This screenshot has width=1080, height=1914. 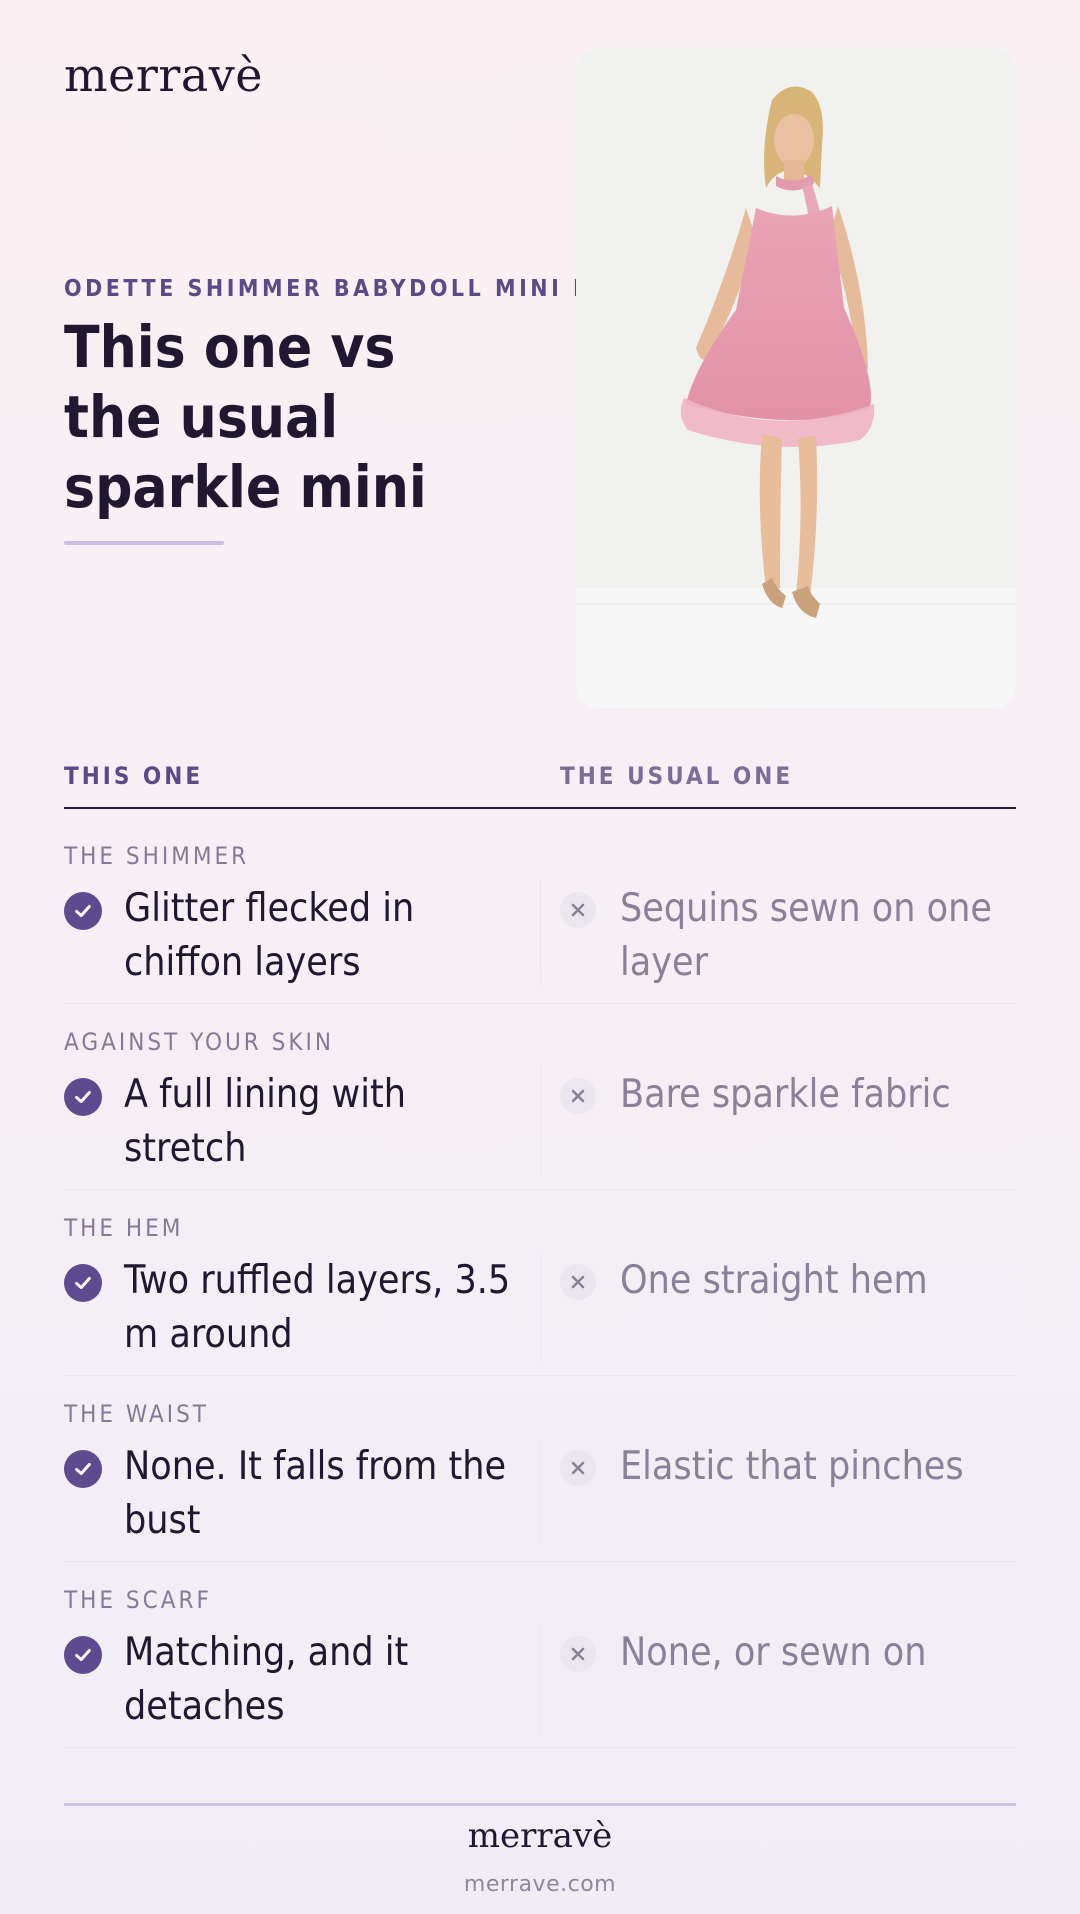 What do you see at coordinates (144, 543) in the screenshot?
I see `title-underline` at bounding box center [144, 543].